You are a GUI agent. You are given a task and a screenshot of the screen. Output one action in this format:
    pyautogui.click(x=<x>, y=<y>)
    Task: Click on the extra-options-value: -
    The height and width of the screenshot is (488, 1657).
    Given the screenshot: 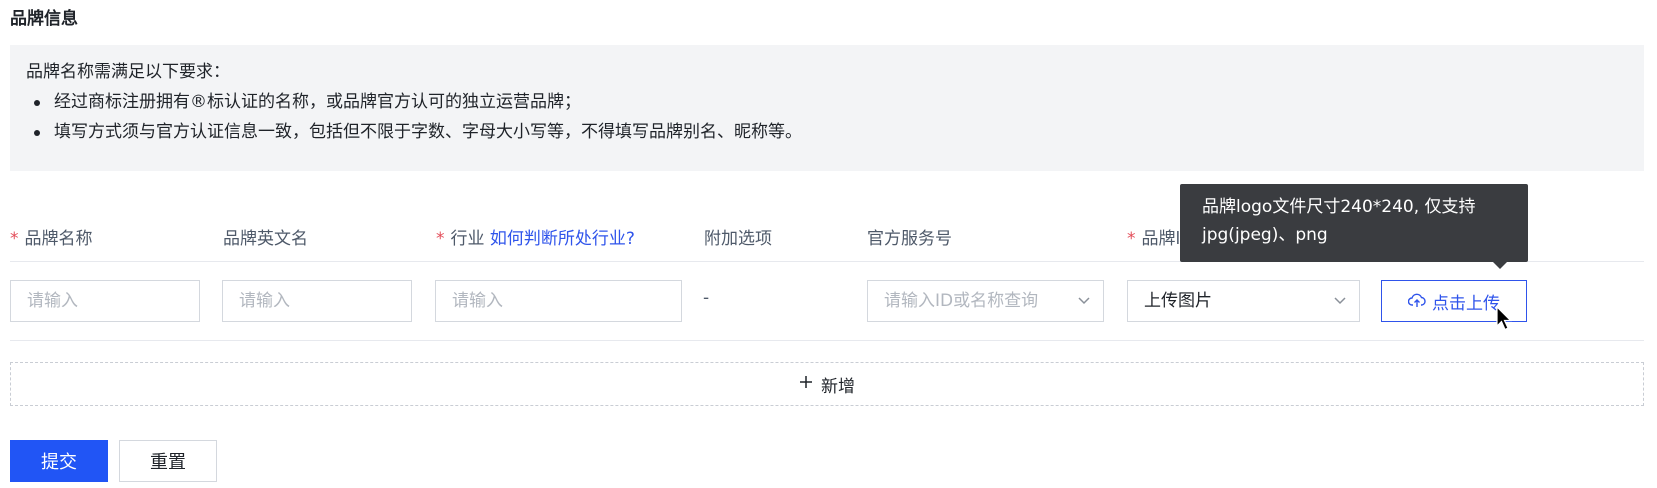 What is the action you would take?
    pyautogui.click(x=706, y=298)
    